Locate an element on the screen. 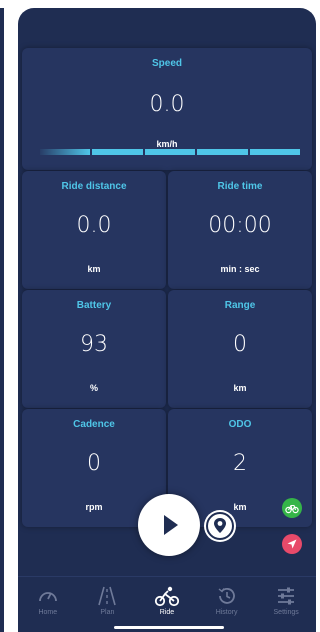  nav-item-ride: Ride is located at coordinates (167, 604).